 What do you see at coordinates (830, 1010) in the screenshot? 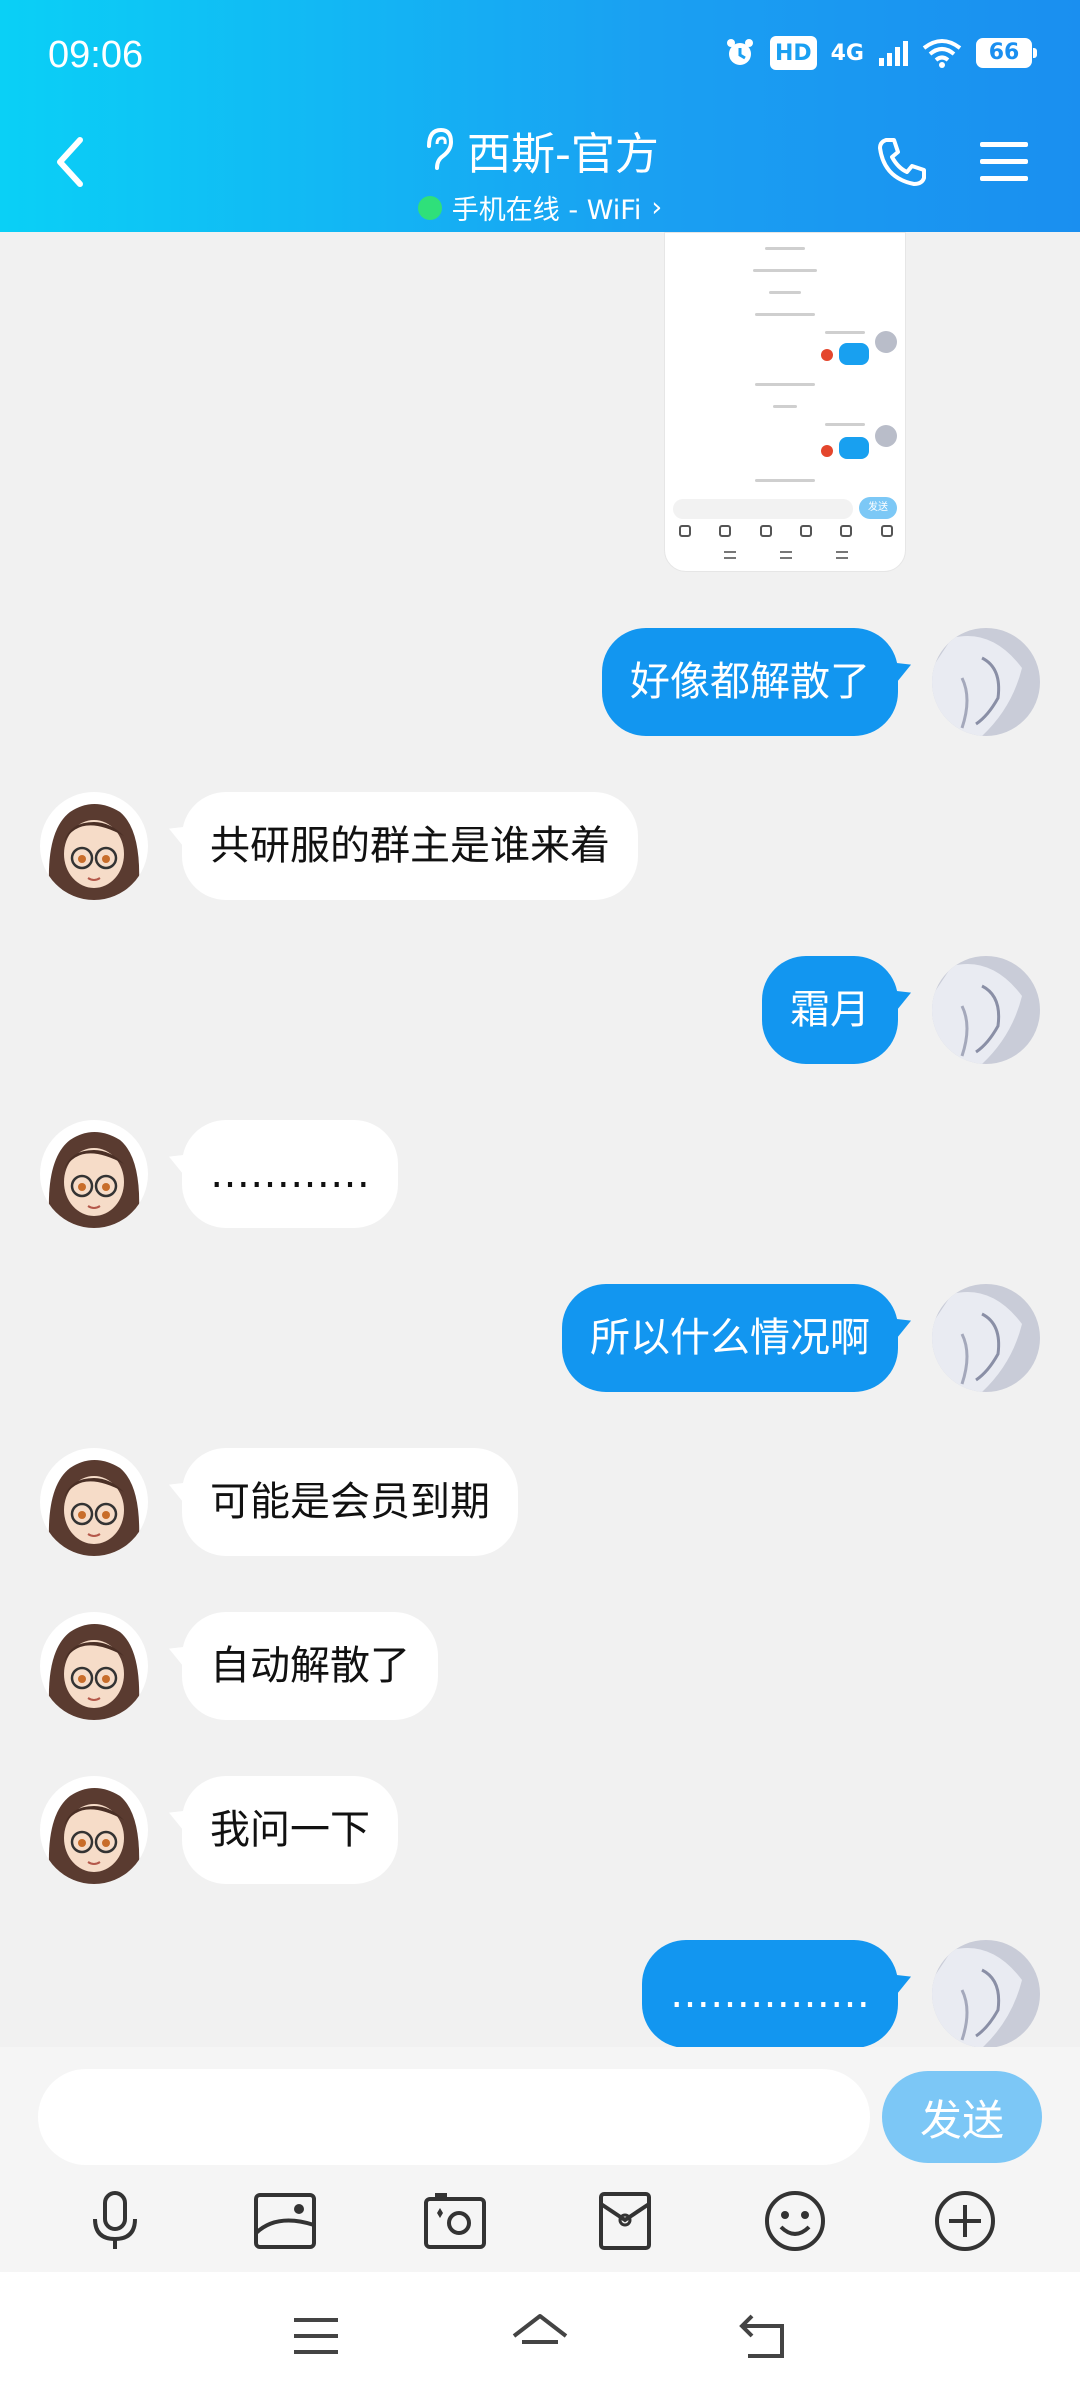
I see `message-bubble: 霜月` at bounding box center [830, 1010].